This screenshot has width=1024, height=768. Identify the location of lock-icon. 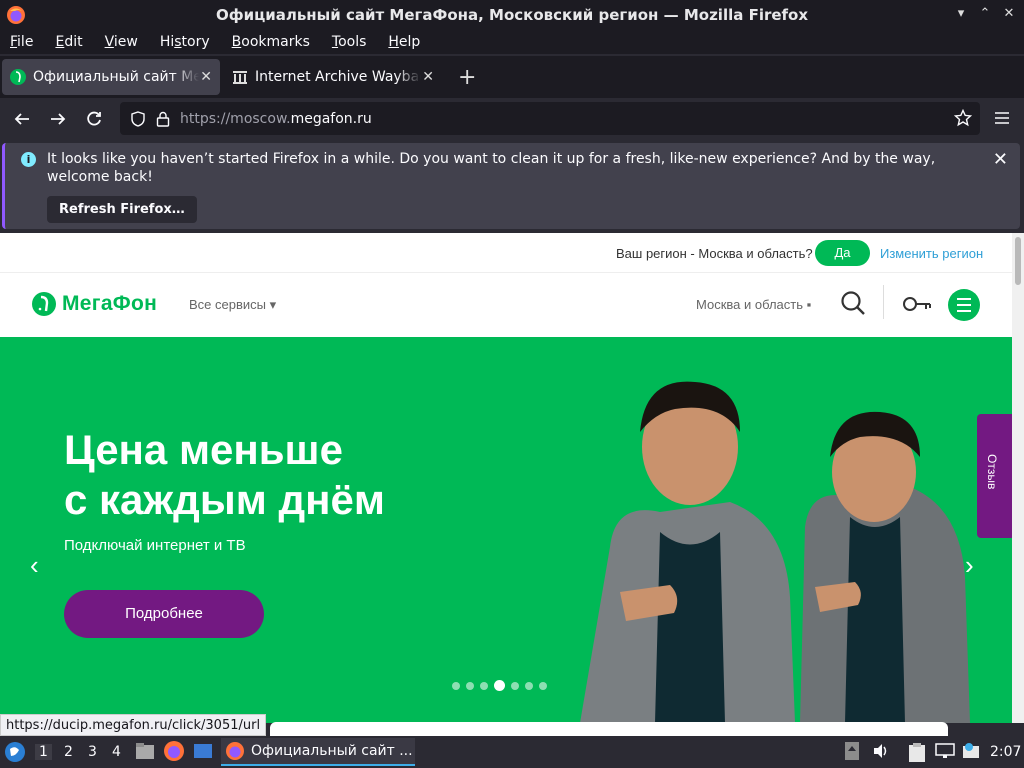
(163, 119).